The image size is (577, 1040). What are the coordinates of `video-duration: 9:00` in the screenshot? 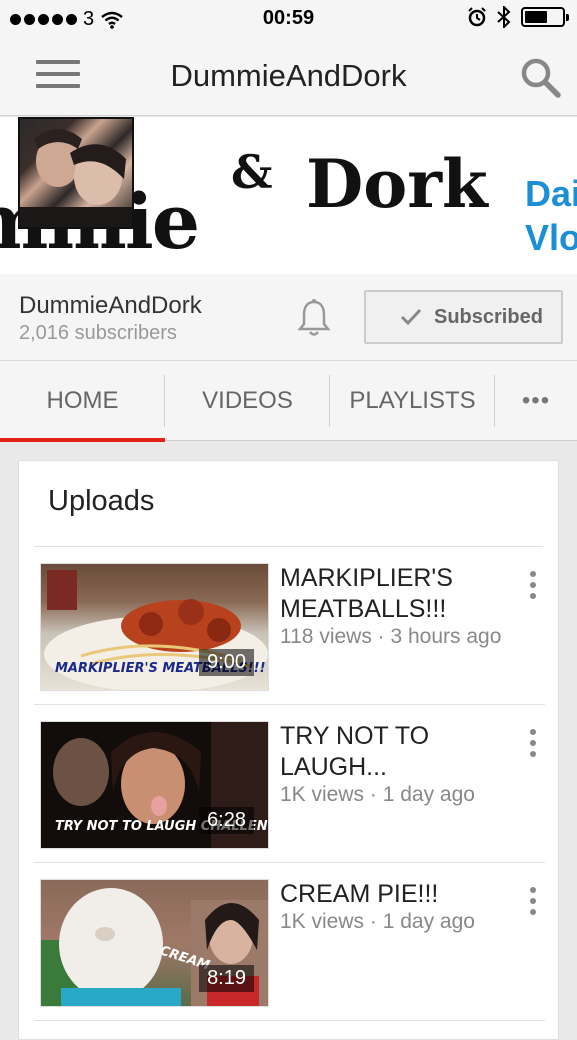 It's located at (226, 662).